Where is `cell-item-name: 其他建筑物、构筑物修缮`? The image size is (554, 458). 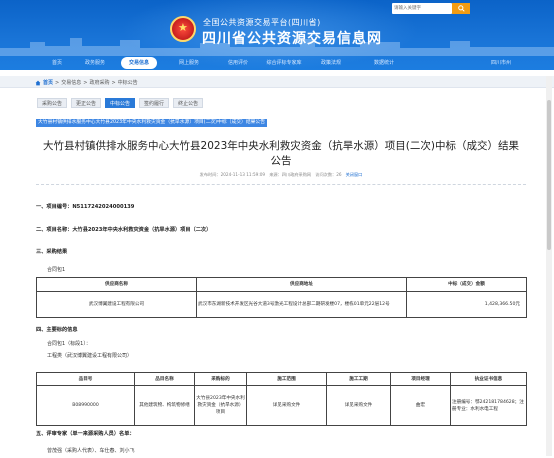
cell-item-name: 其他建筑物、构筑物修缮 is located at coordinates (164, 405).